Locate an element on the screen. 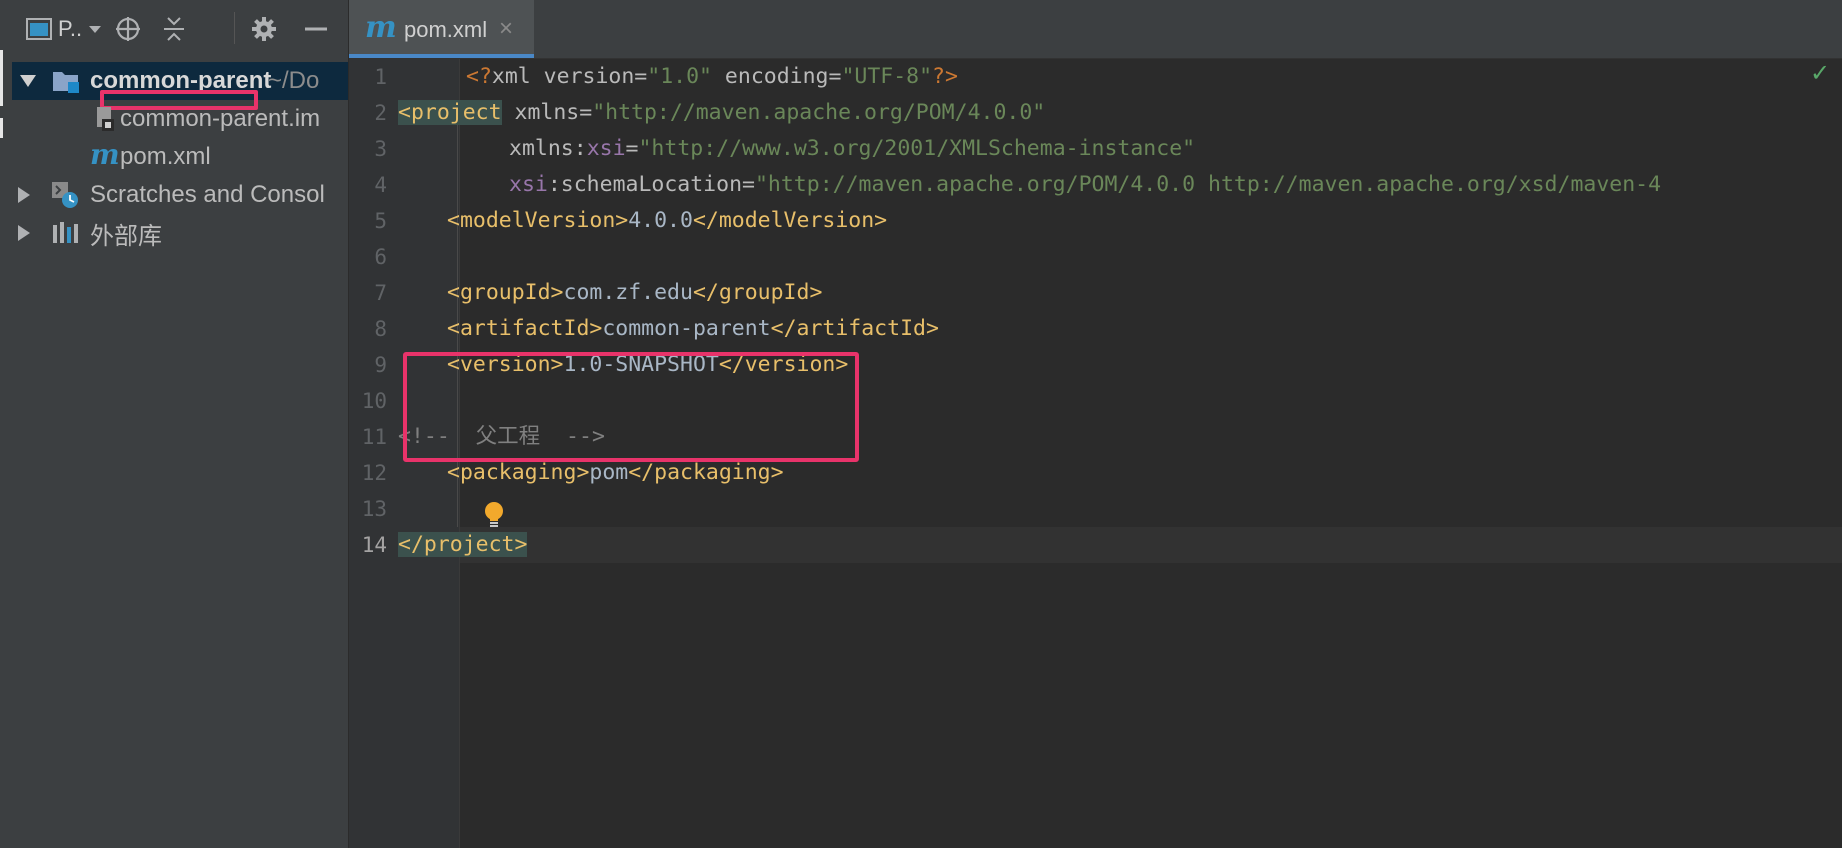 The image size is (1842, 848). tag-open: <groupId> is located at coordinates (505, 292).